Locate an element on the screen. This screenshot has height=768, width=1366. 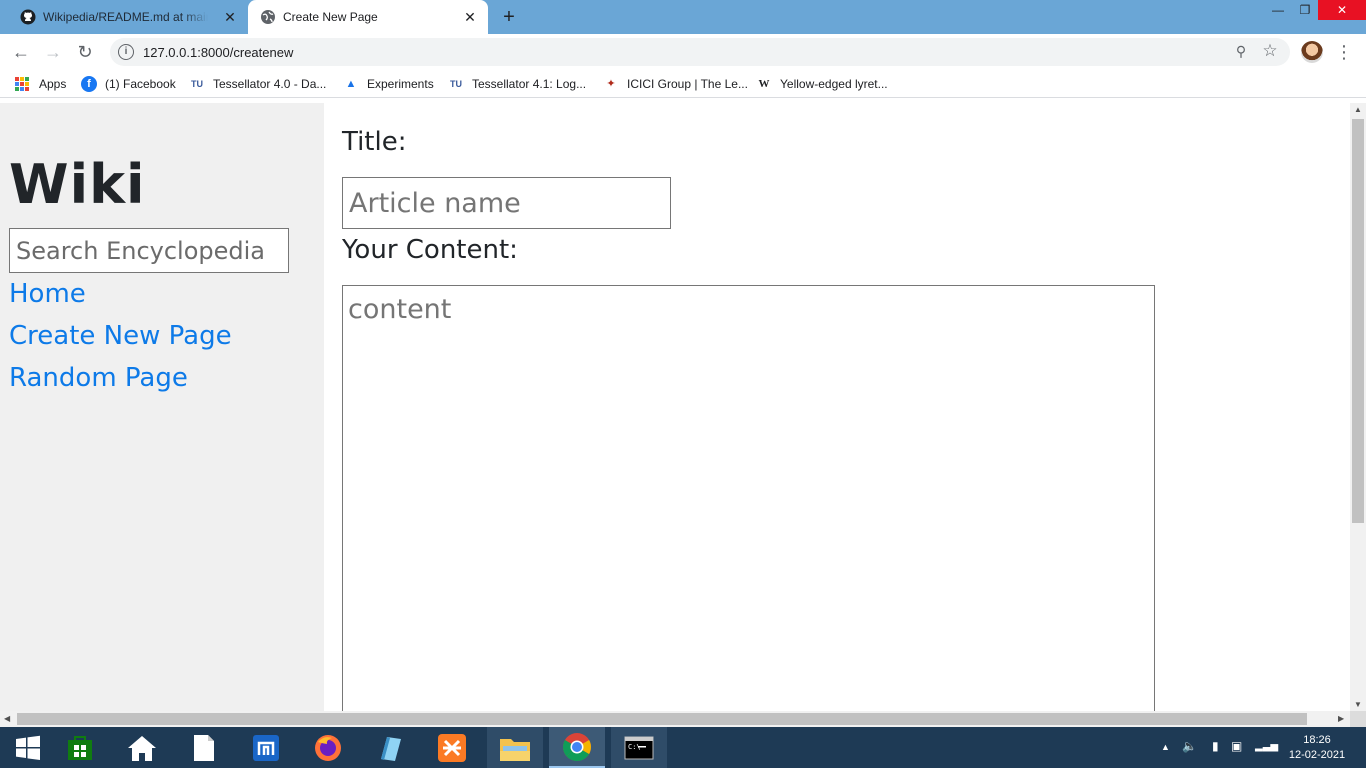
vertical-scrollbar: ▲ ▼ is located at coordinates (1358, 407).